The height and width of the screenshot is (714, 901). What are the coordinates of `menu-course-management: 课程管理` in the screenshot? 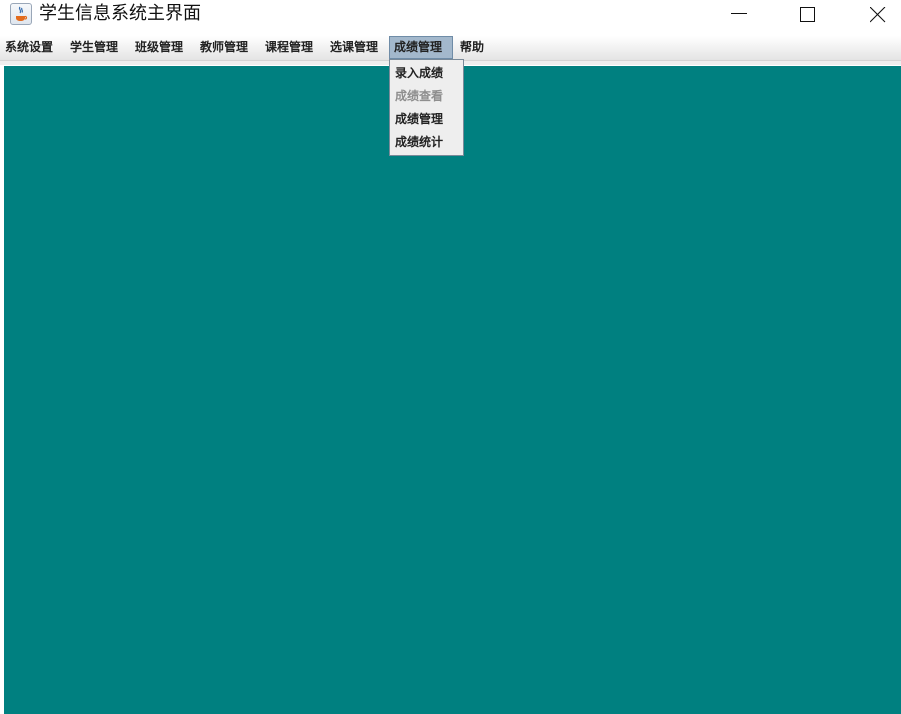 It's located at (289, 47).